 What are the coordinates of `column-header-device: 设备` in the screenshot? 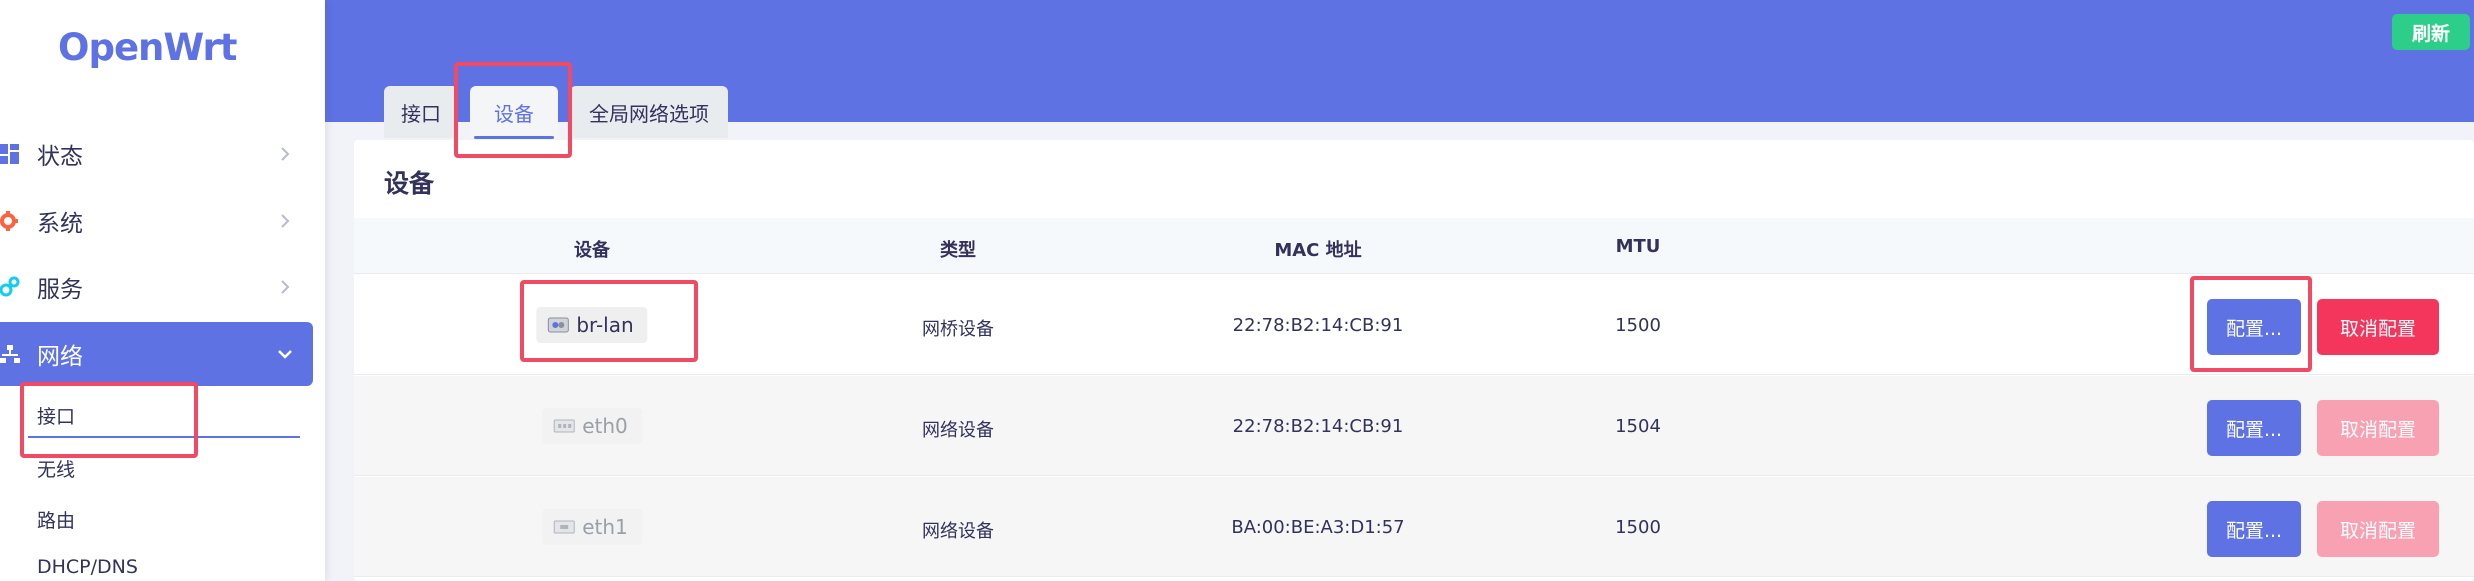 It's located at (592, 250).